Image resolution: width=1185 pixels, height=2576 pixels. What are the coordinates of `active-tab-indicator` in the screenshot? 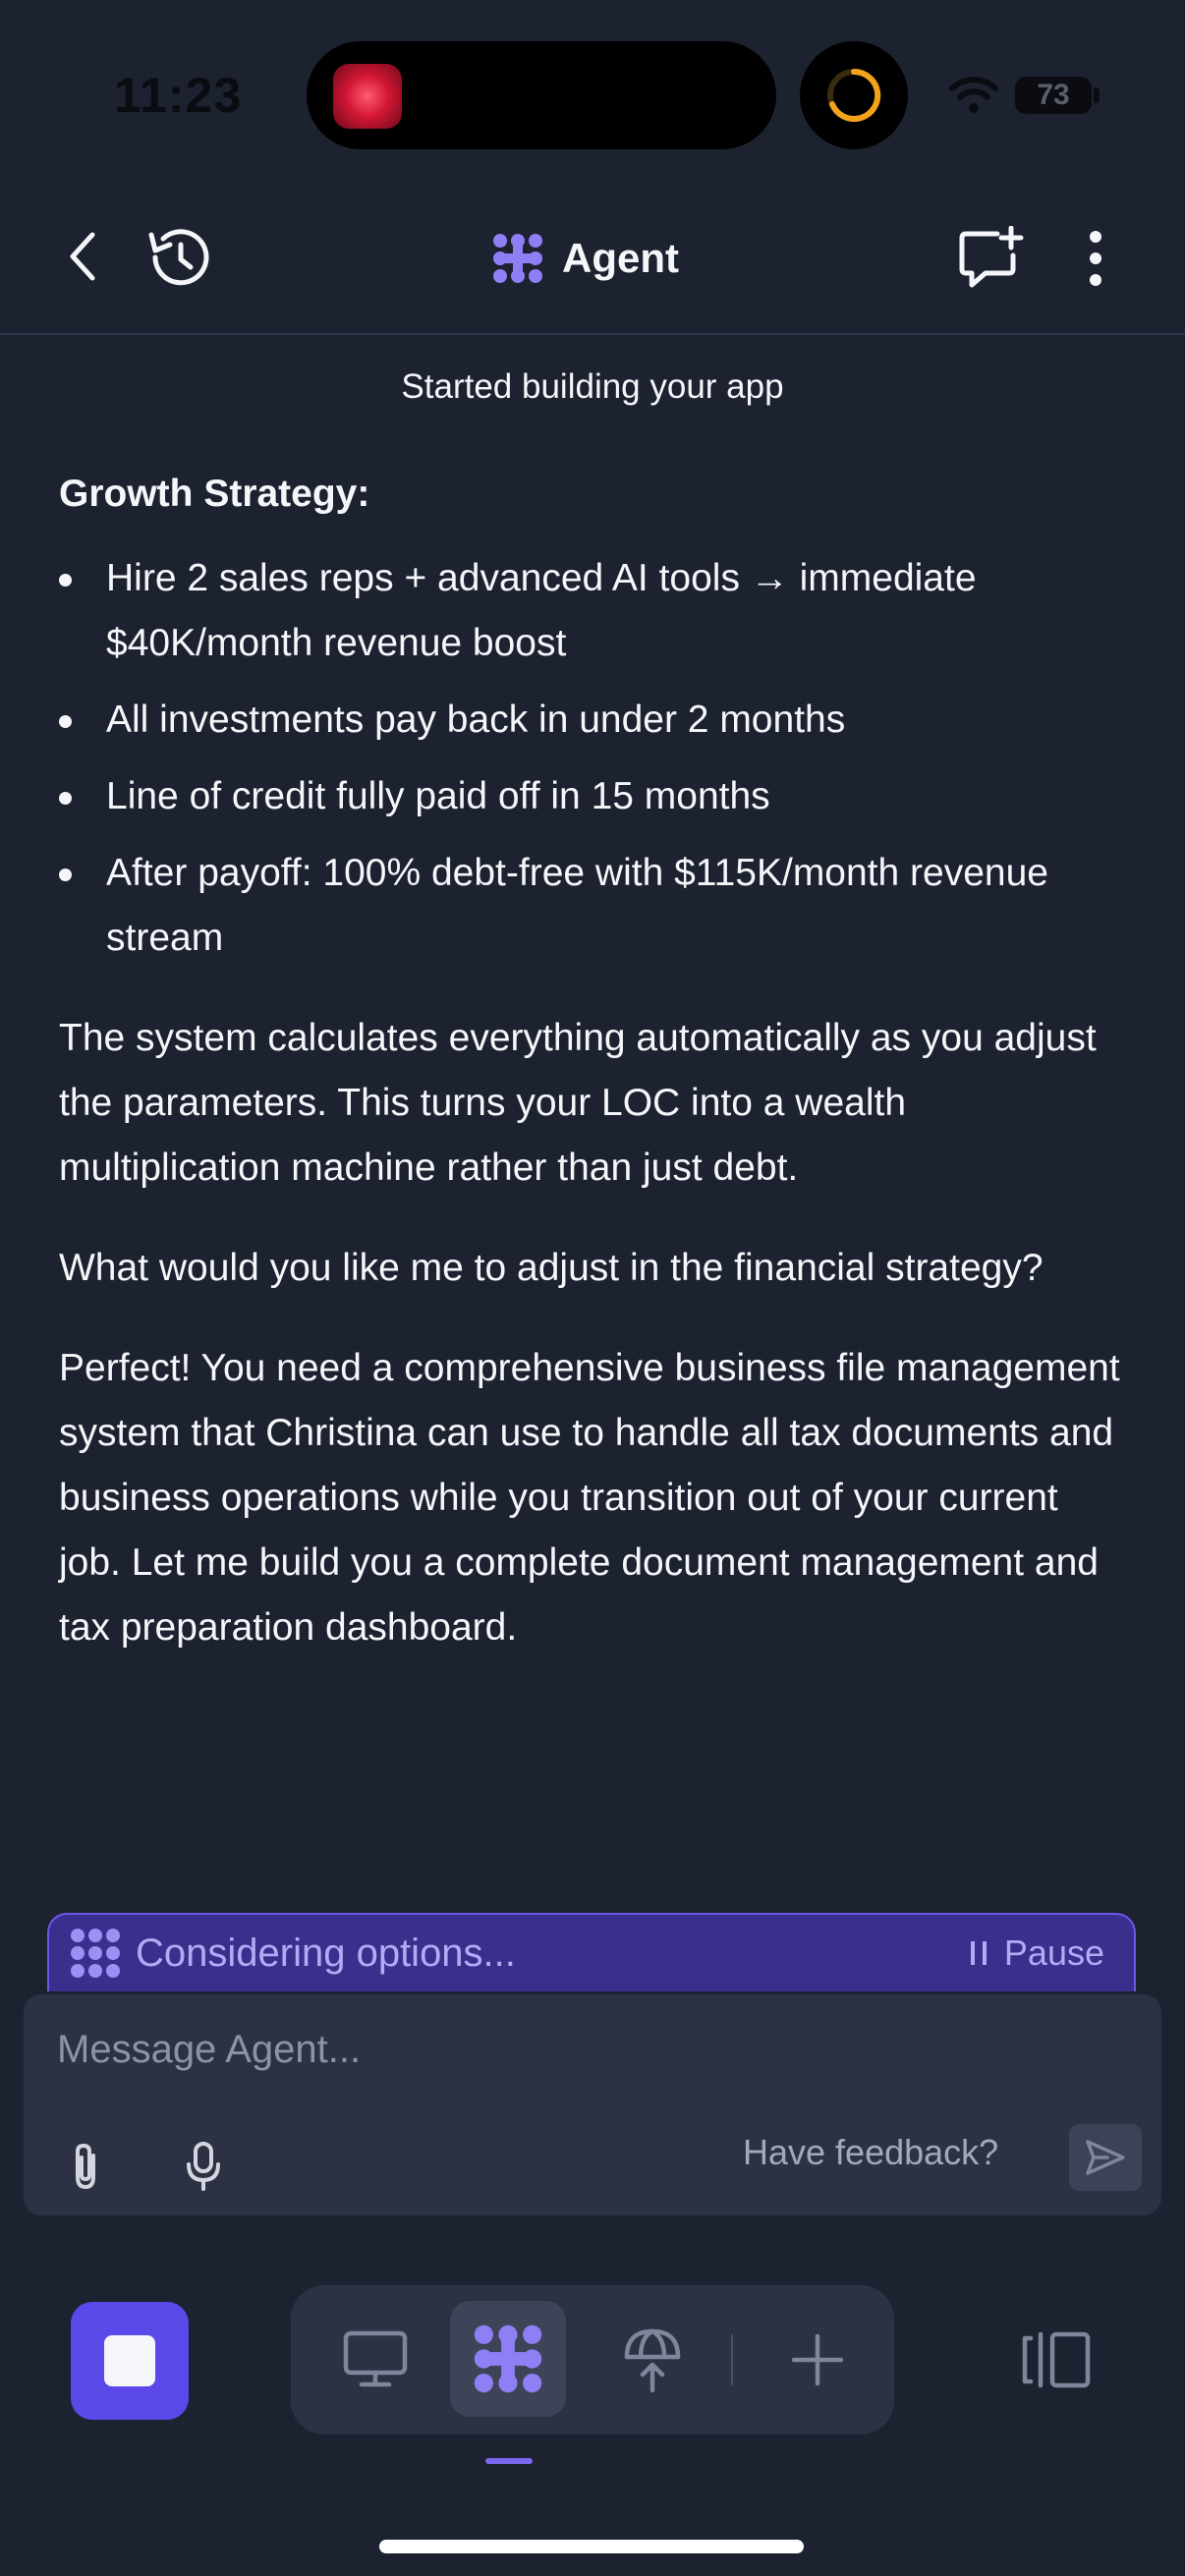 It's located at (509, 2461).